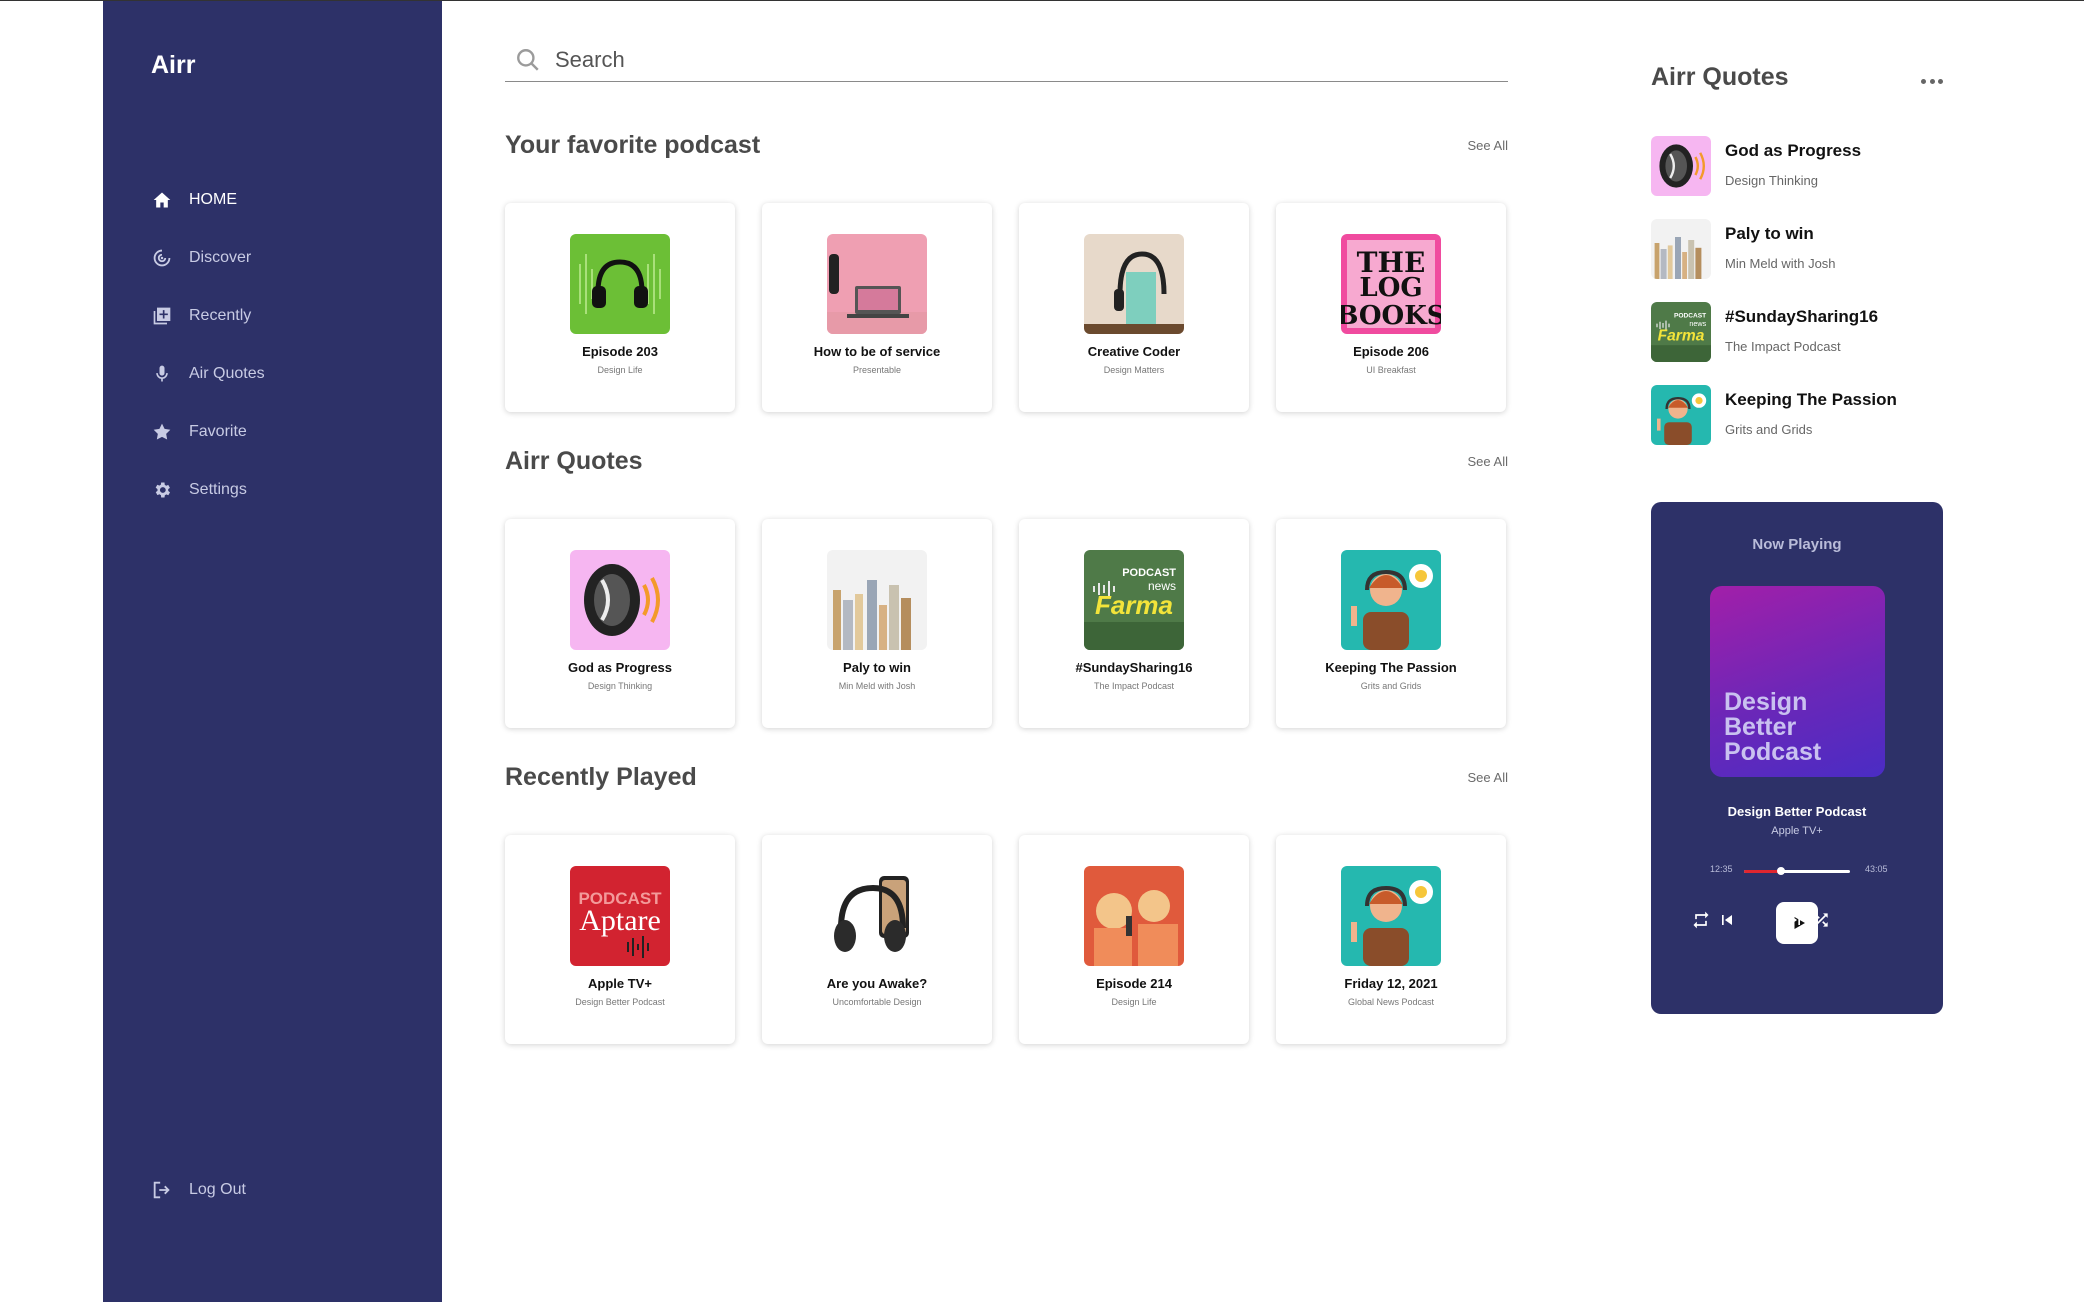 This screenshot has height=1302, width=2084. What do you see at coordinates (1763, 871) in the screenshot?
I see `progress-fill` at bounding box center [1763, 871].